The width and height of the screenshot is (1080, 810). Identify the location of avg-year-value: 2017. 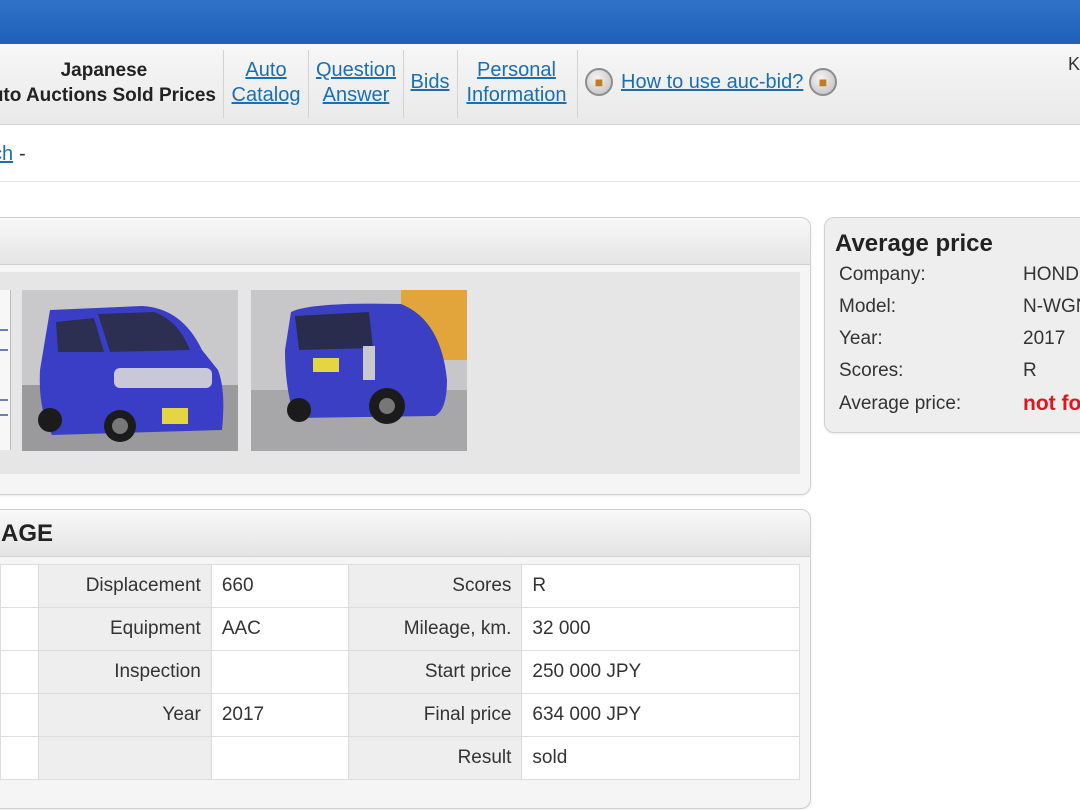
(1044, 338).